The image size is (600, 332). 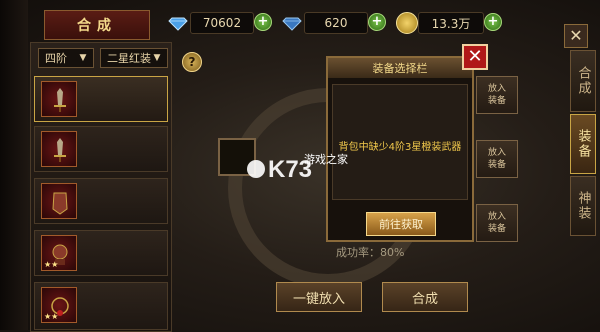 What do you see at coordinates (97, 25) in the screenshot?
I see `compose-title: 合成` at bounding box center [97, 25].